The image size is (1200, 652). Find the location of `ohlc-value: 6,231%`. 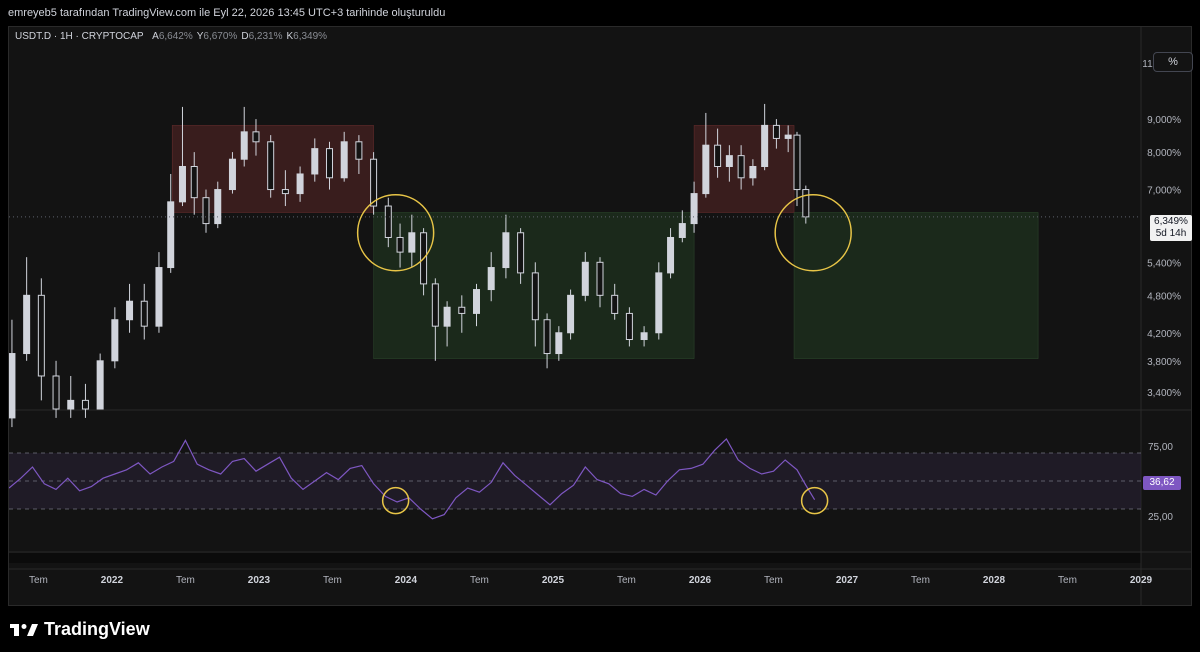

ohlc-value: 6,231% is located at coordinates (265, 36).